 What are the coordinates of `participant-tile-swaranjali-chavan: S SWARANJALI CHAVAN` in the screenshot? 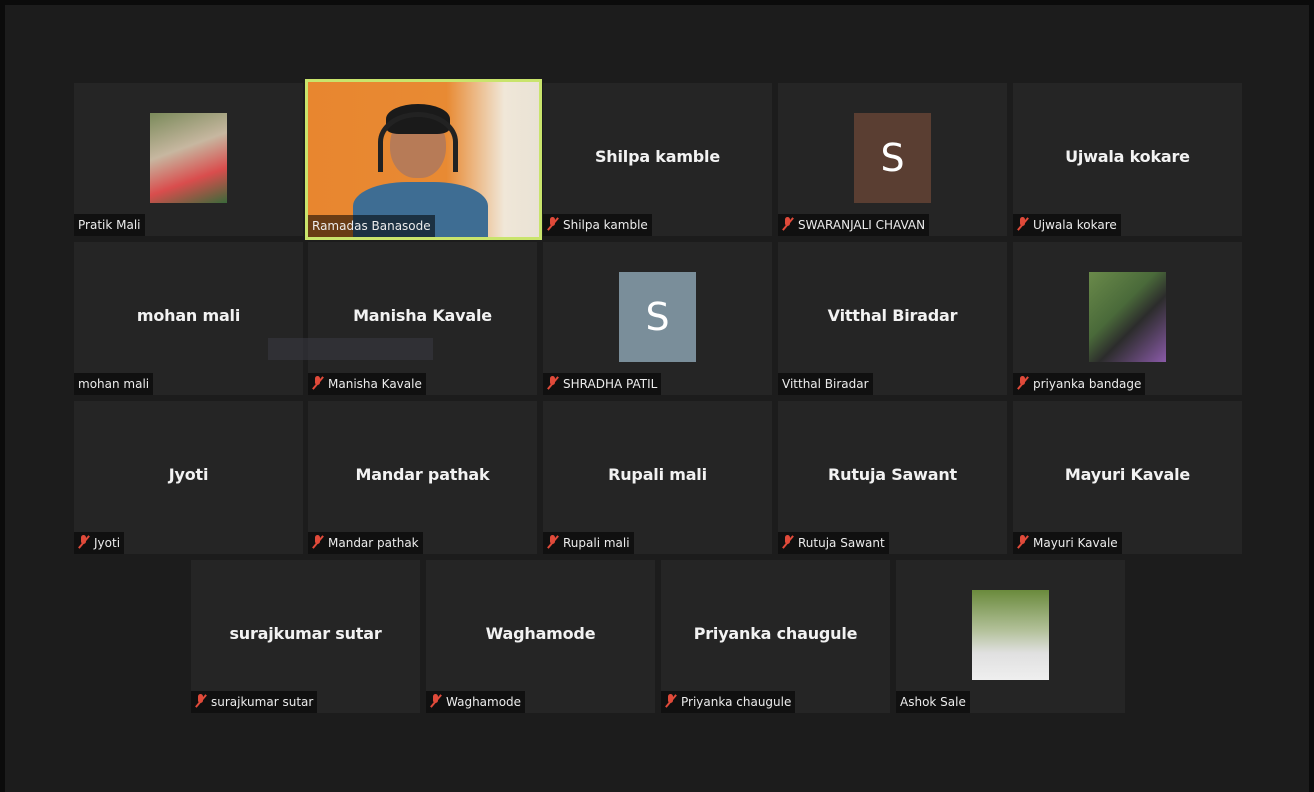 It's located at (892, 159).